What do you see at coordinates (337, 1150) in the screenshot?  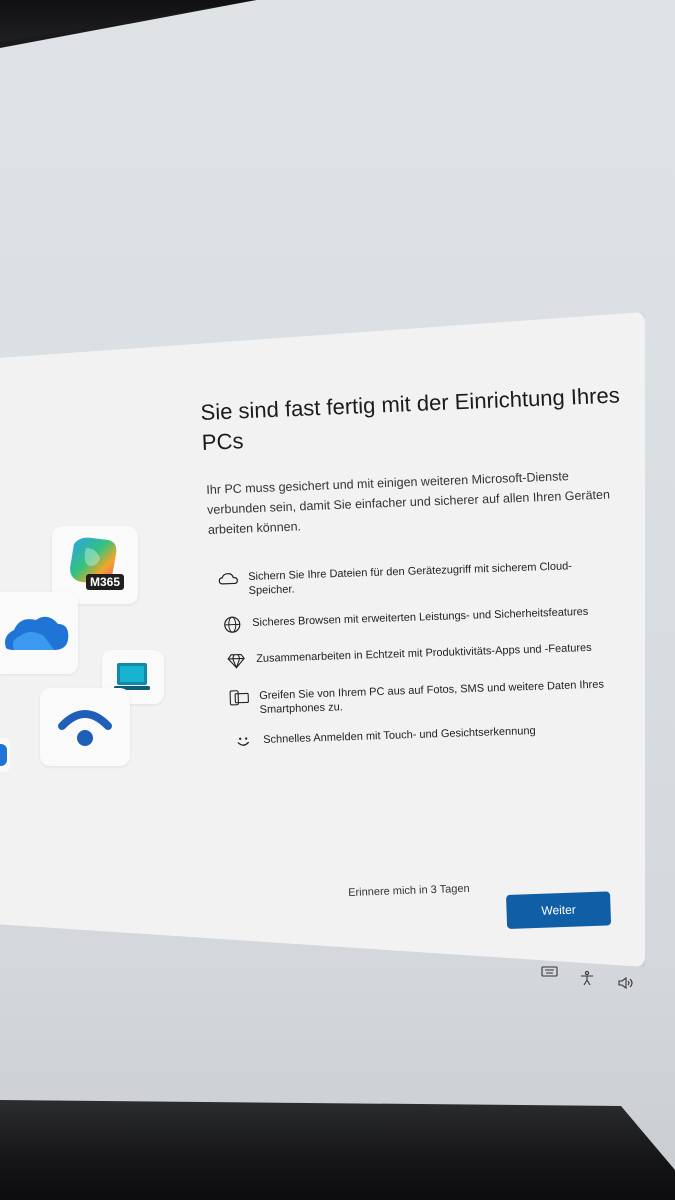 I see `monitor-bottom-bezel` at bounding box center [337, 1150].